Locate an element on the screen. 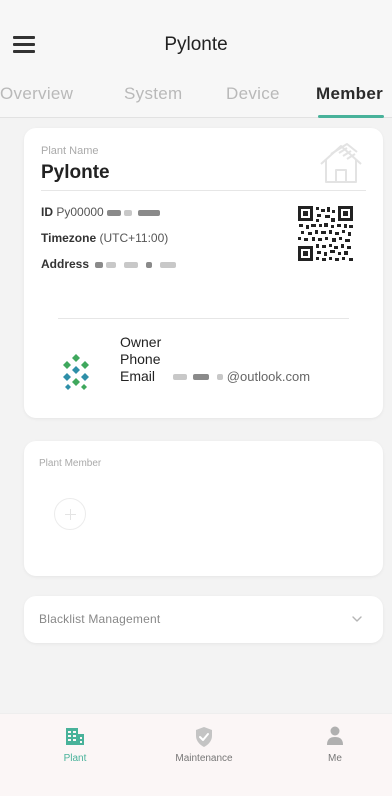 The width and height of the screenshot is (392, 796). tab-bar: Overview System Device Member is located at coordinates (196, 94).